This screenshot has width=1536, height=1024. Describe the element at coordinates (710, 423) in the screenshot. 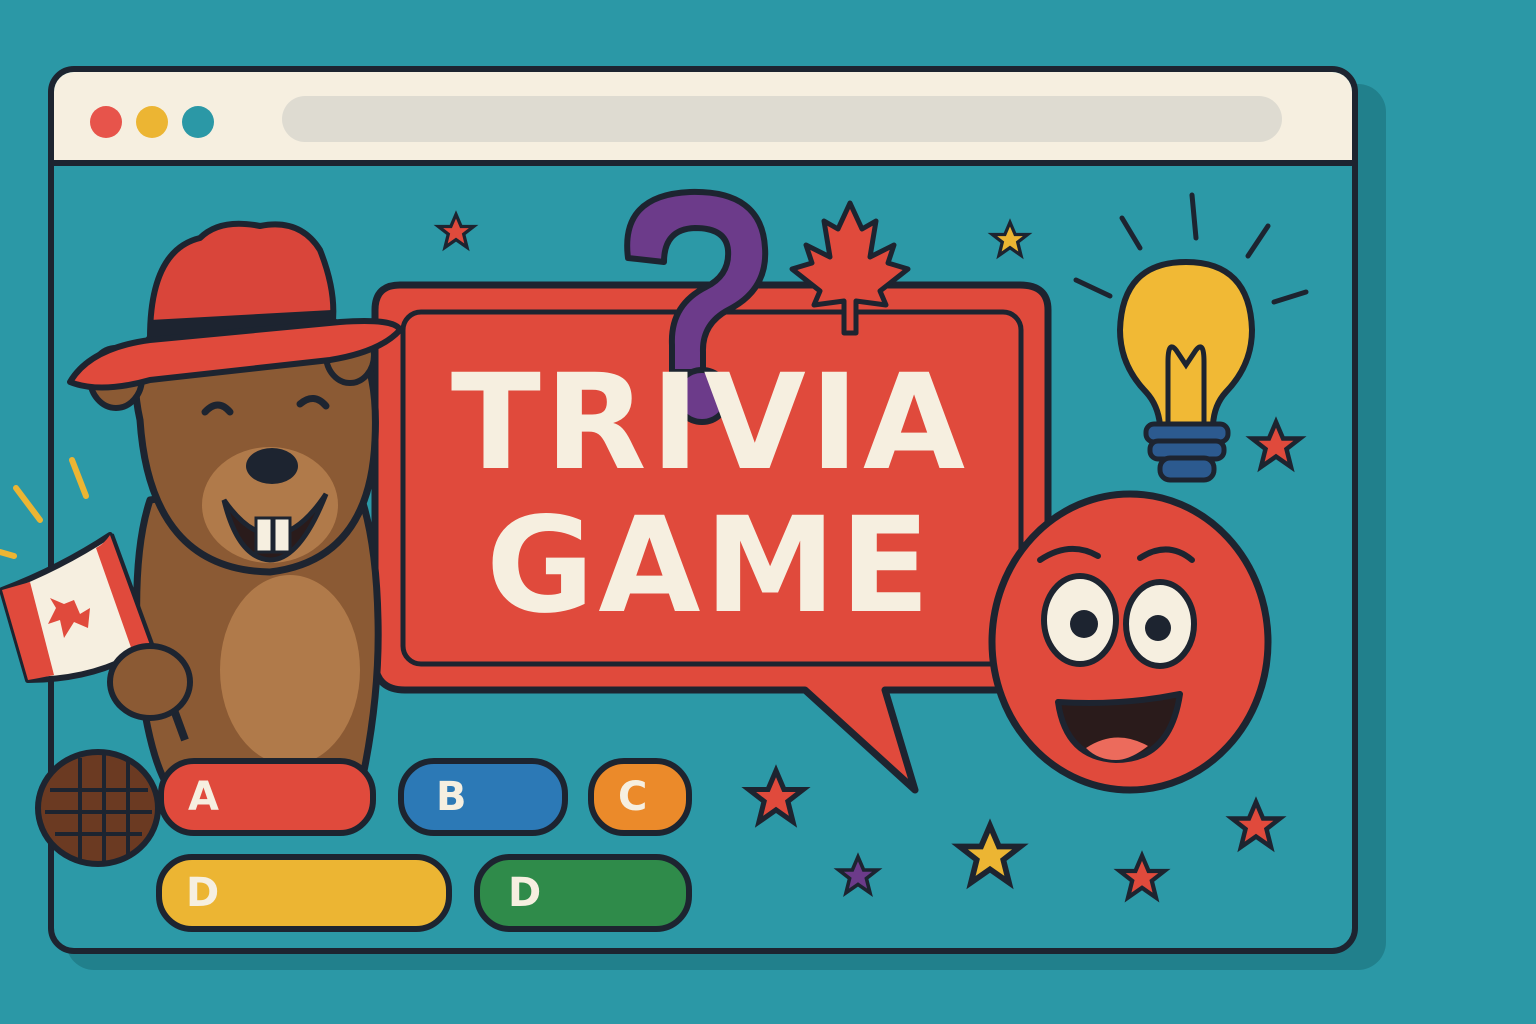

I see `game-title-line1: TRIVIA` at that location.